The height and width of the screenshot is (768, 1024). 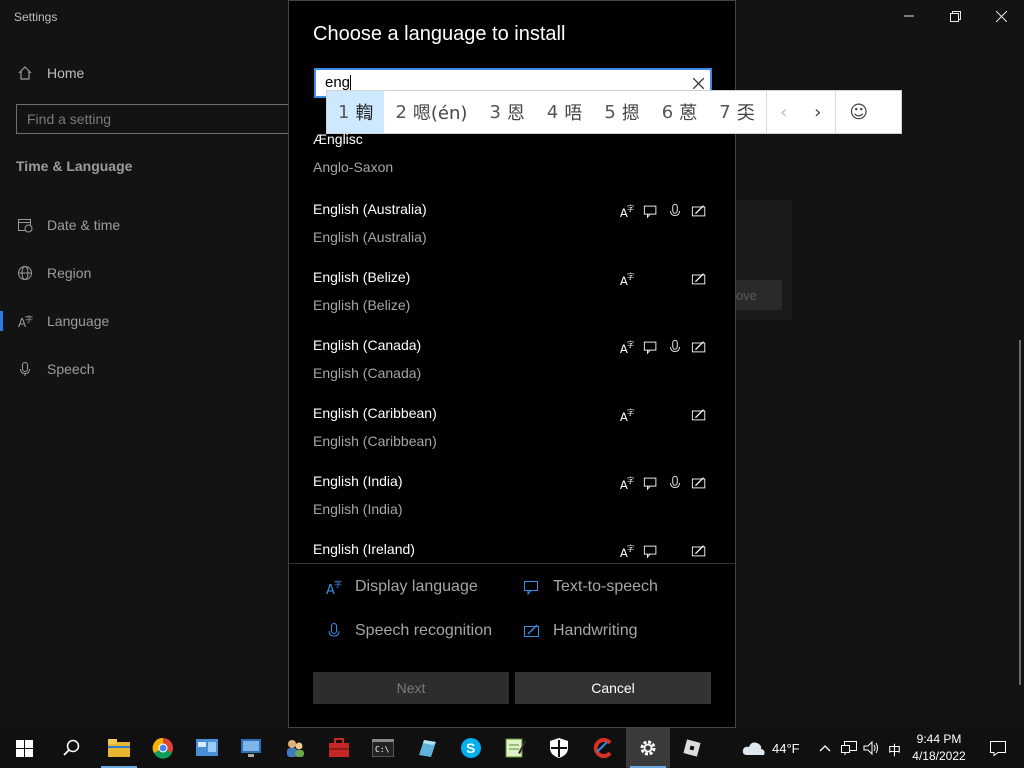 I want to click on remote-desktop-icon, so click(x=251, y=748).